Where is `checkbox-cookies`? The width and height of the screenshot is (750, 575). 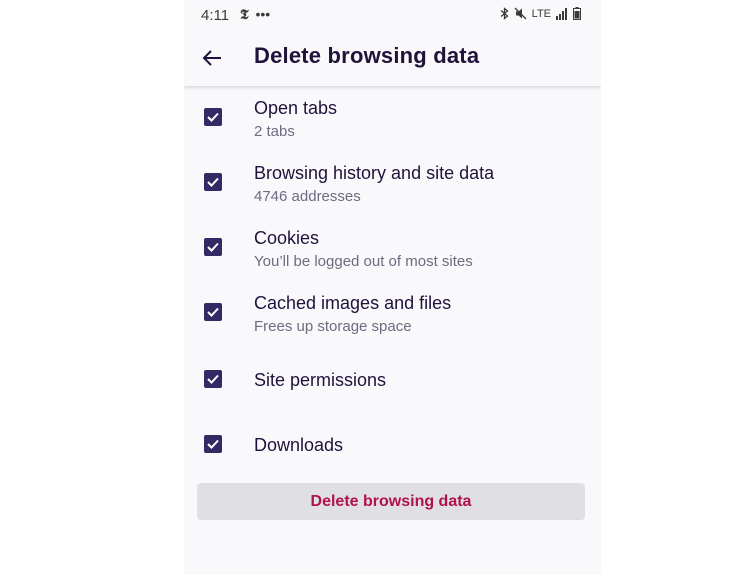
checkbox-cookies is located at coordinates (213, 247).